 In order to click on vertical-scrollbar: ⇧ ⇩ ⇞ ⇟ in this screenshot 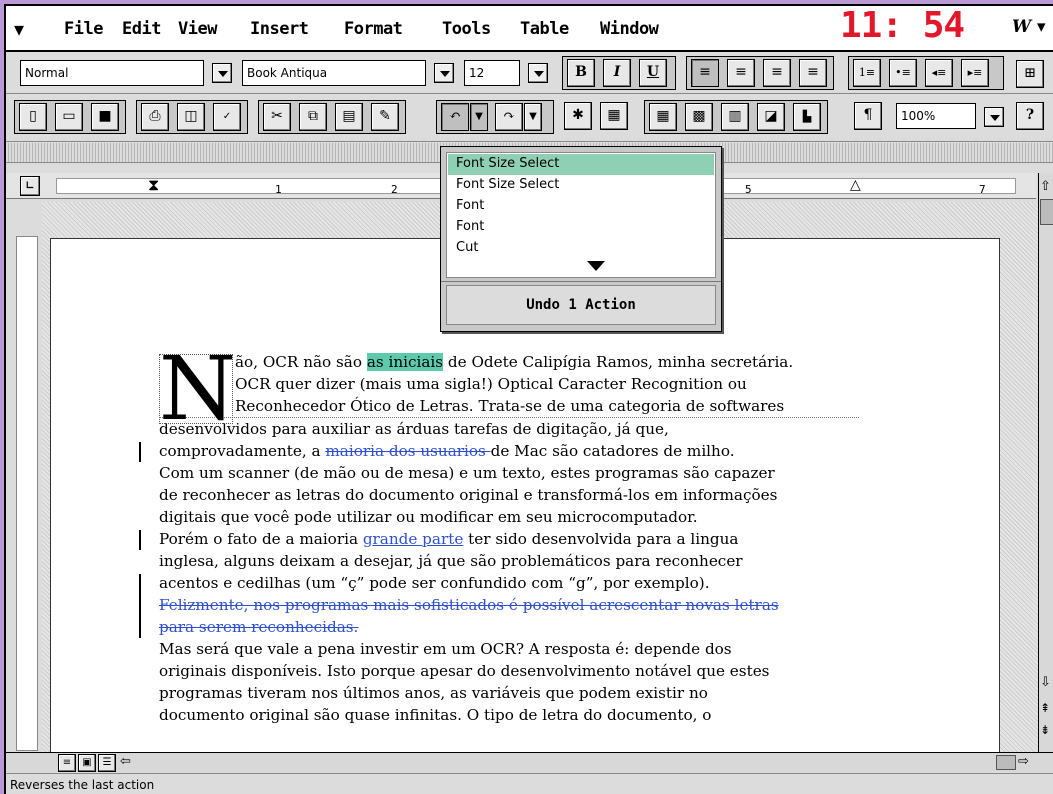, I will do `click(1045, 463)`.